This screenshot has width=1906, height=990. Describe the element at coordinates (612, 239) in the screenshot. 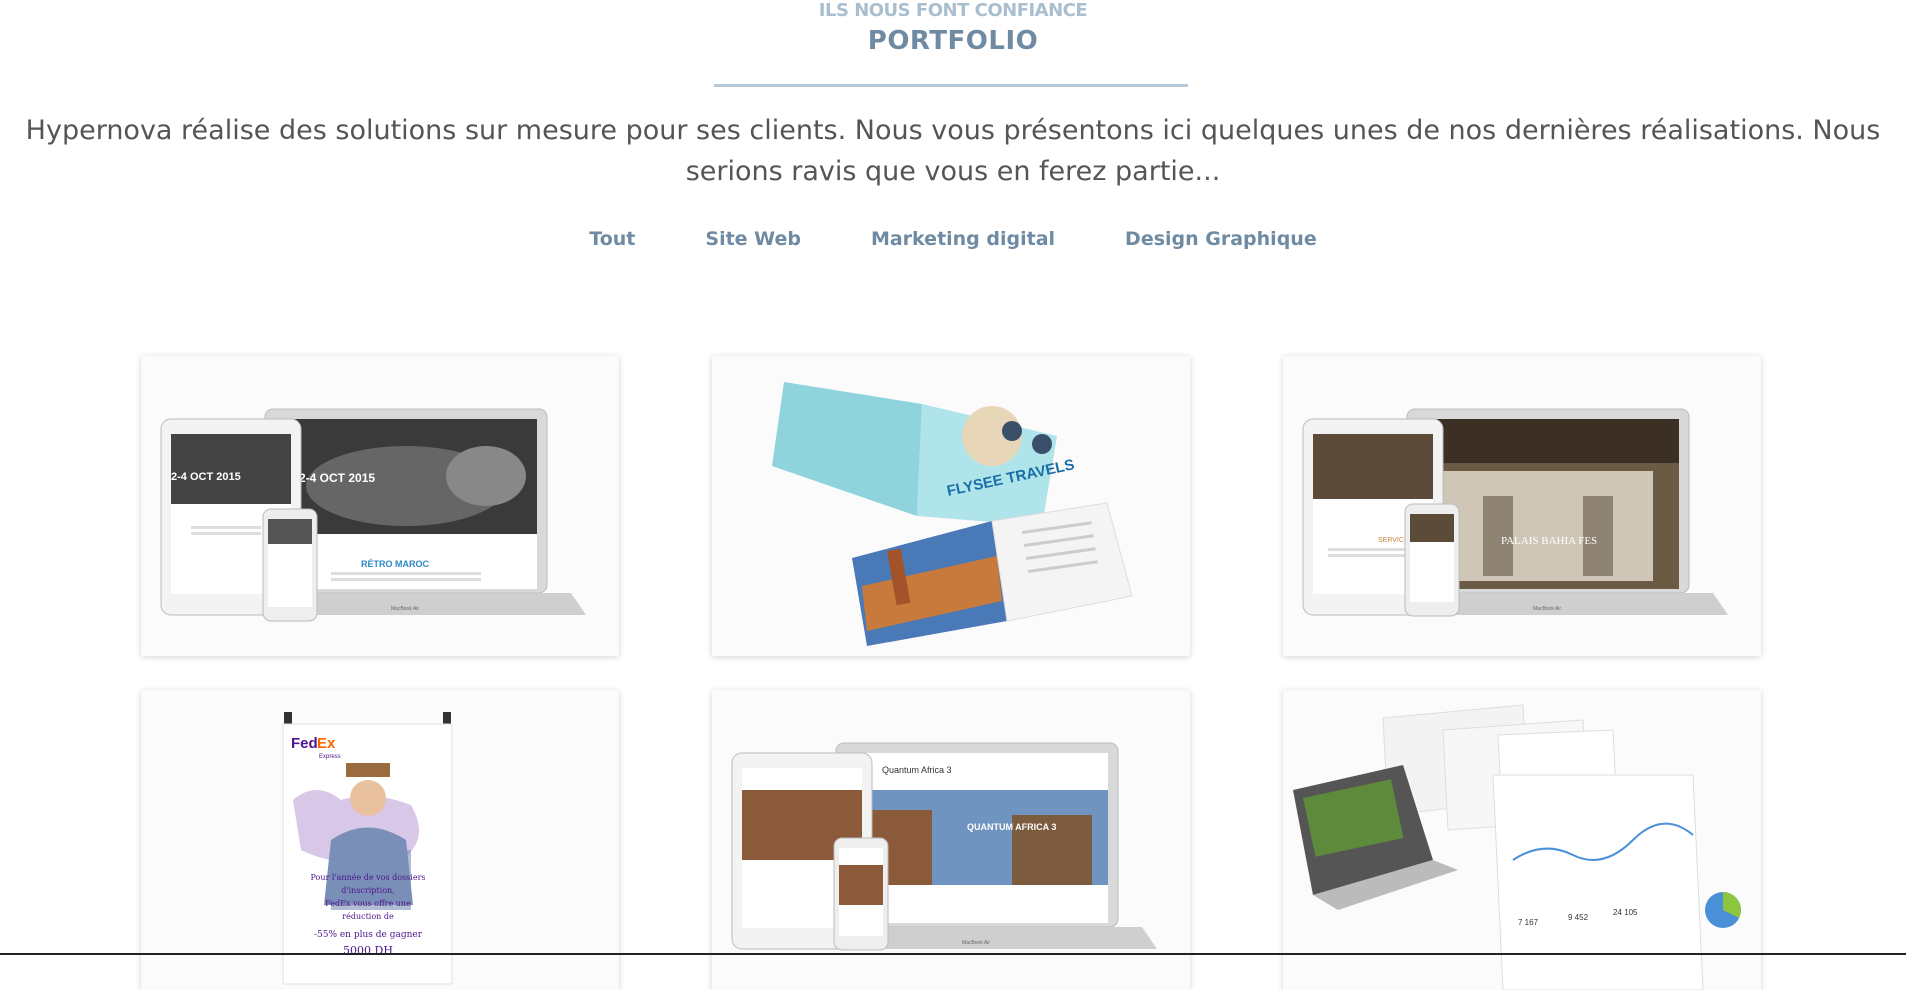

I see `filter-all: Tout` at that location.